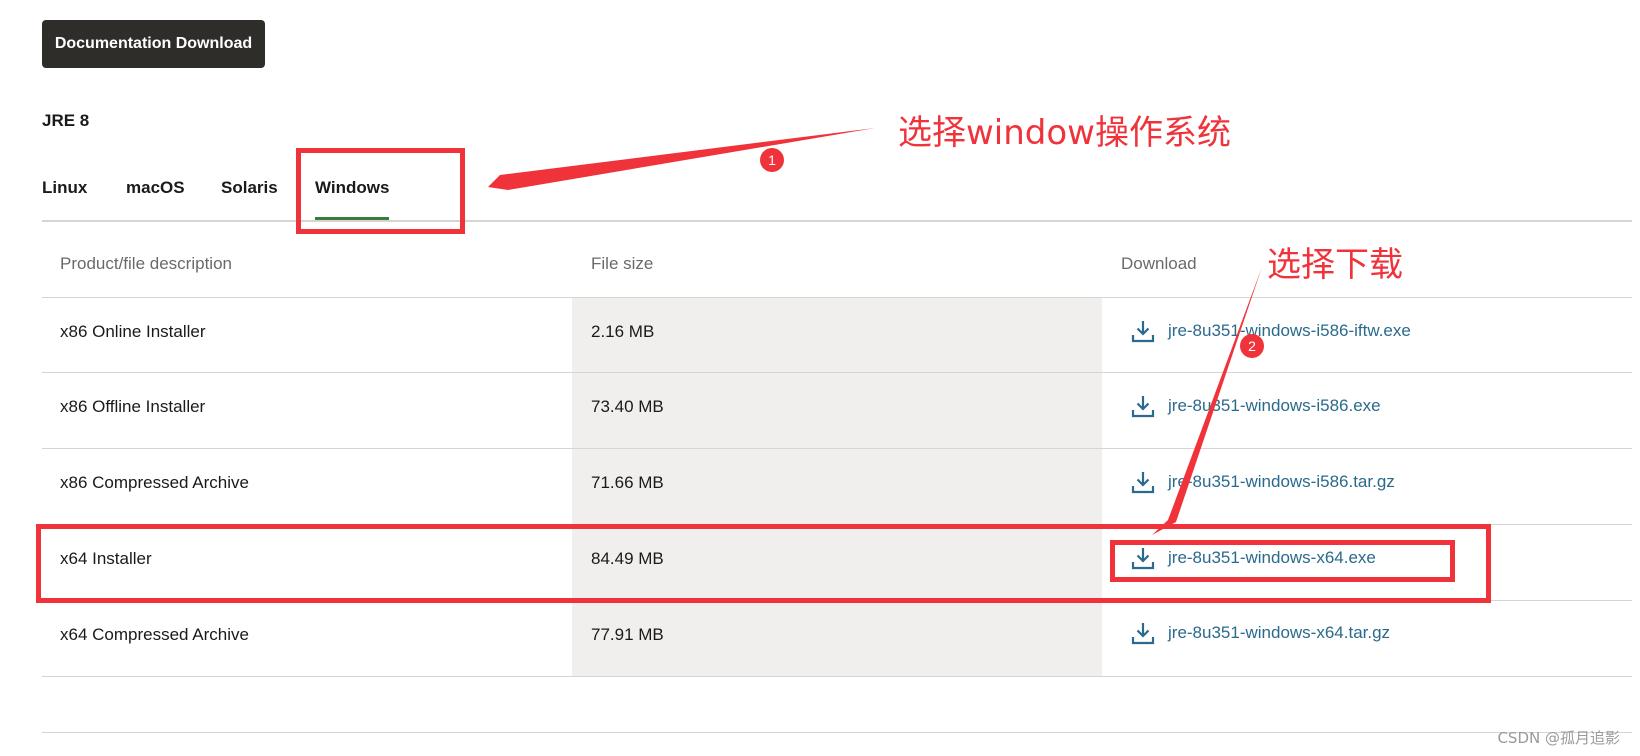 The image size is (1640, 756). I want to click on step-badge-1: 1, so click(772, 160).